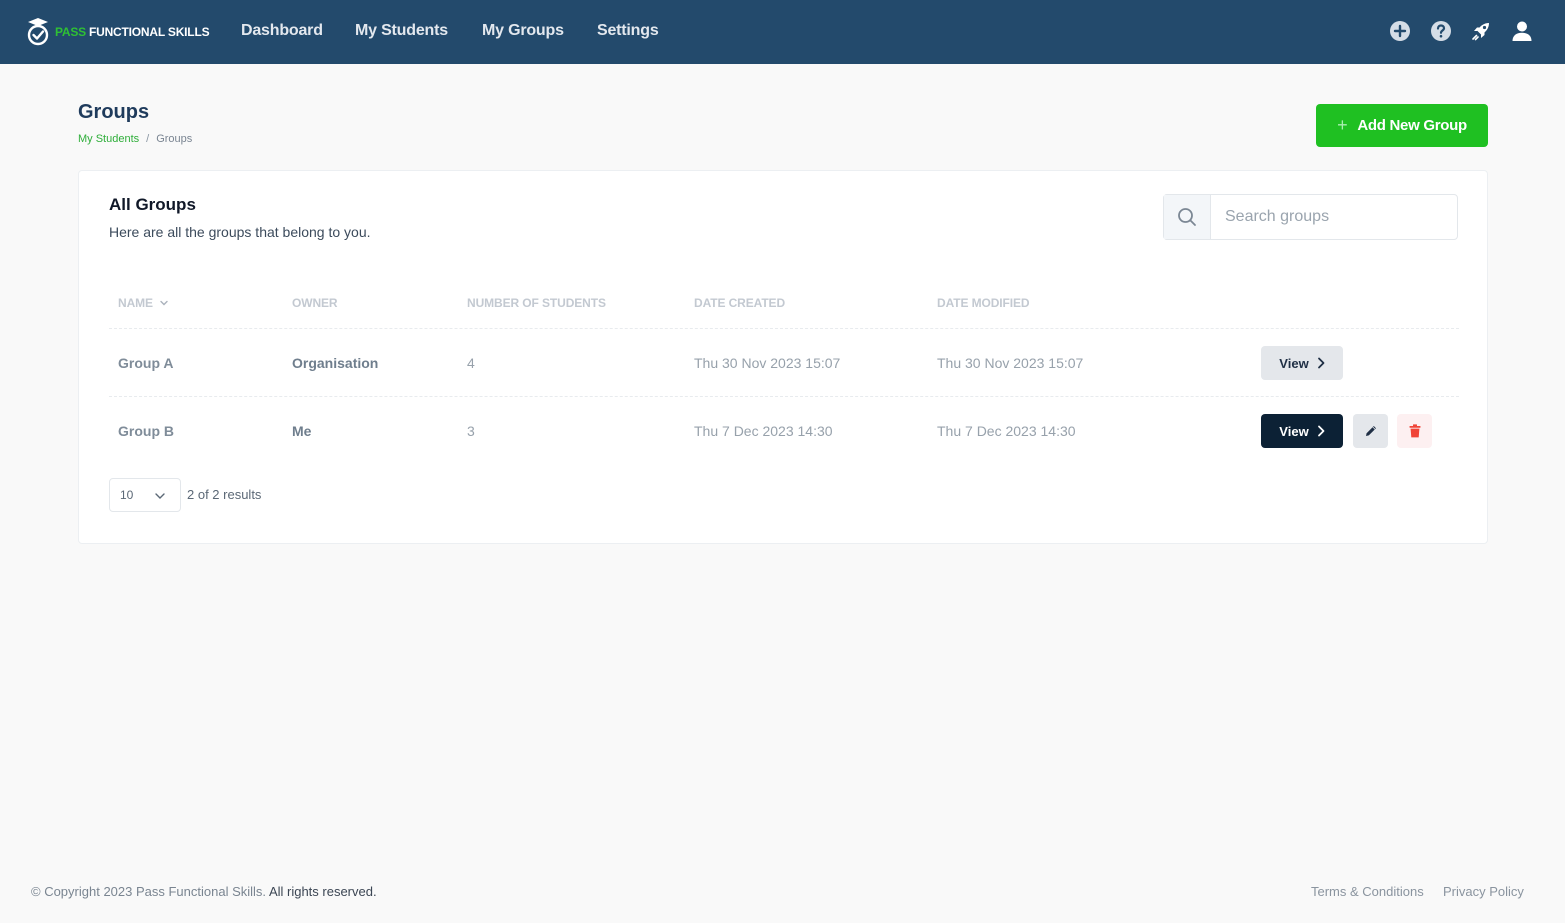 This screenshot has width=1565, height=923. Describe the element at coordinates (471, 363) in the screenshot. I see `group-students-count: 4` at that location.